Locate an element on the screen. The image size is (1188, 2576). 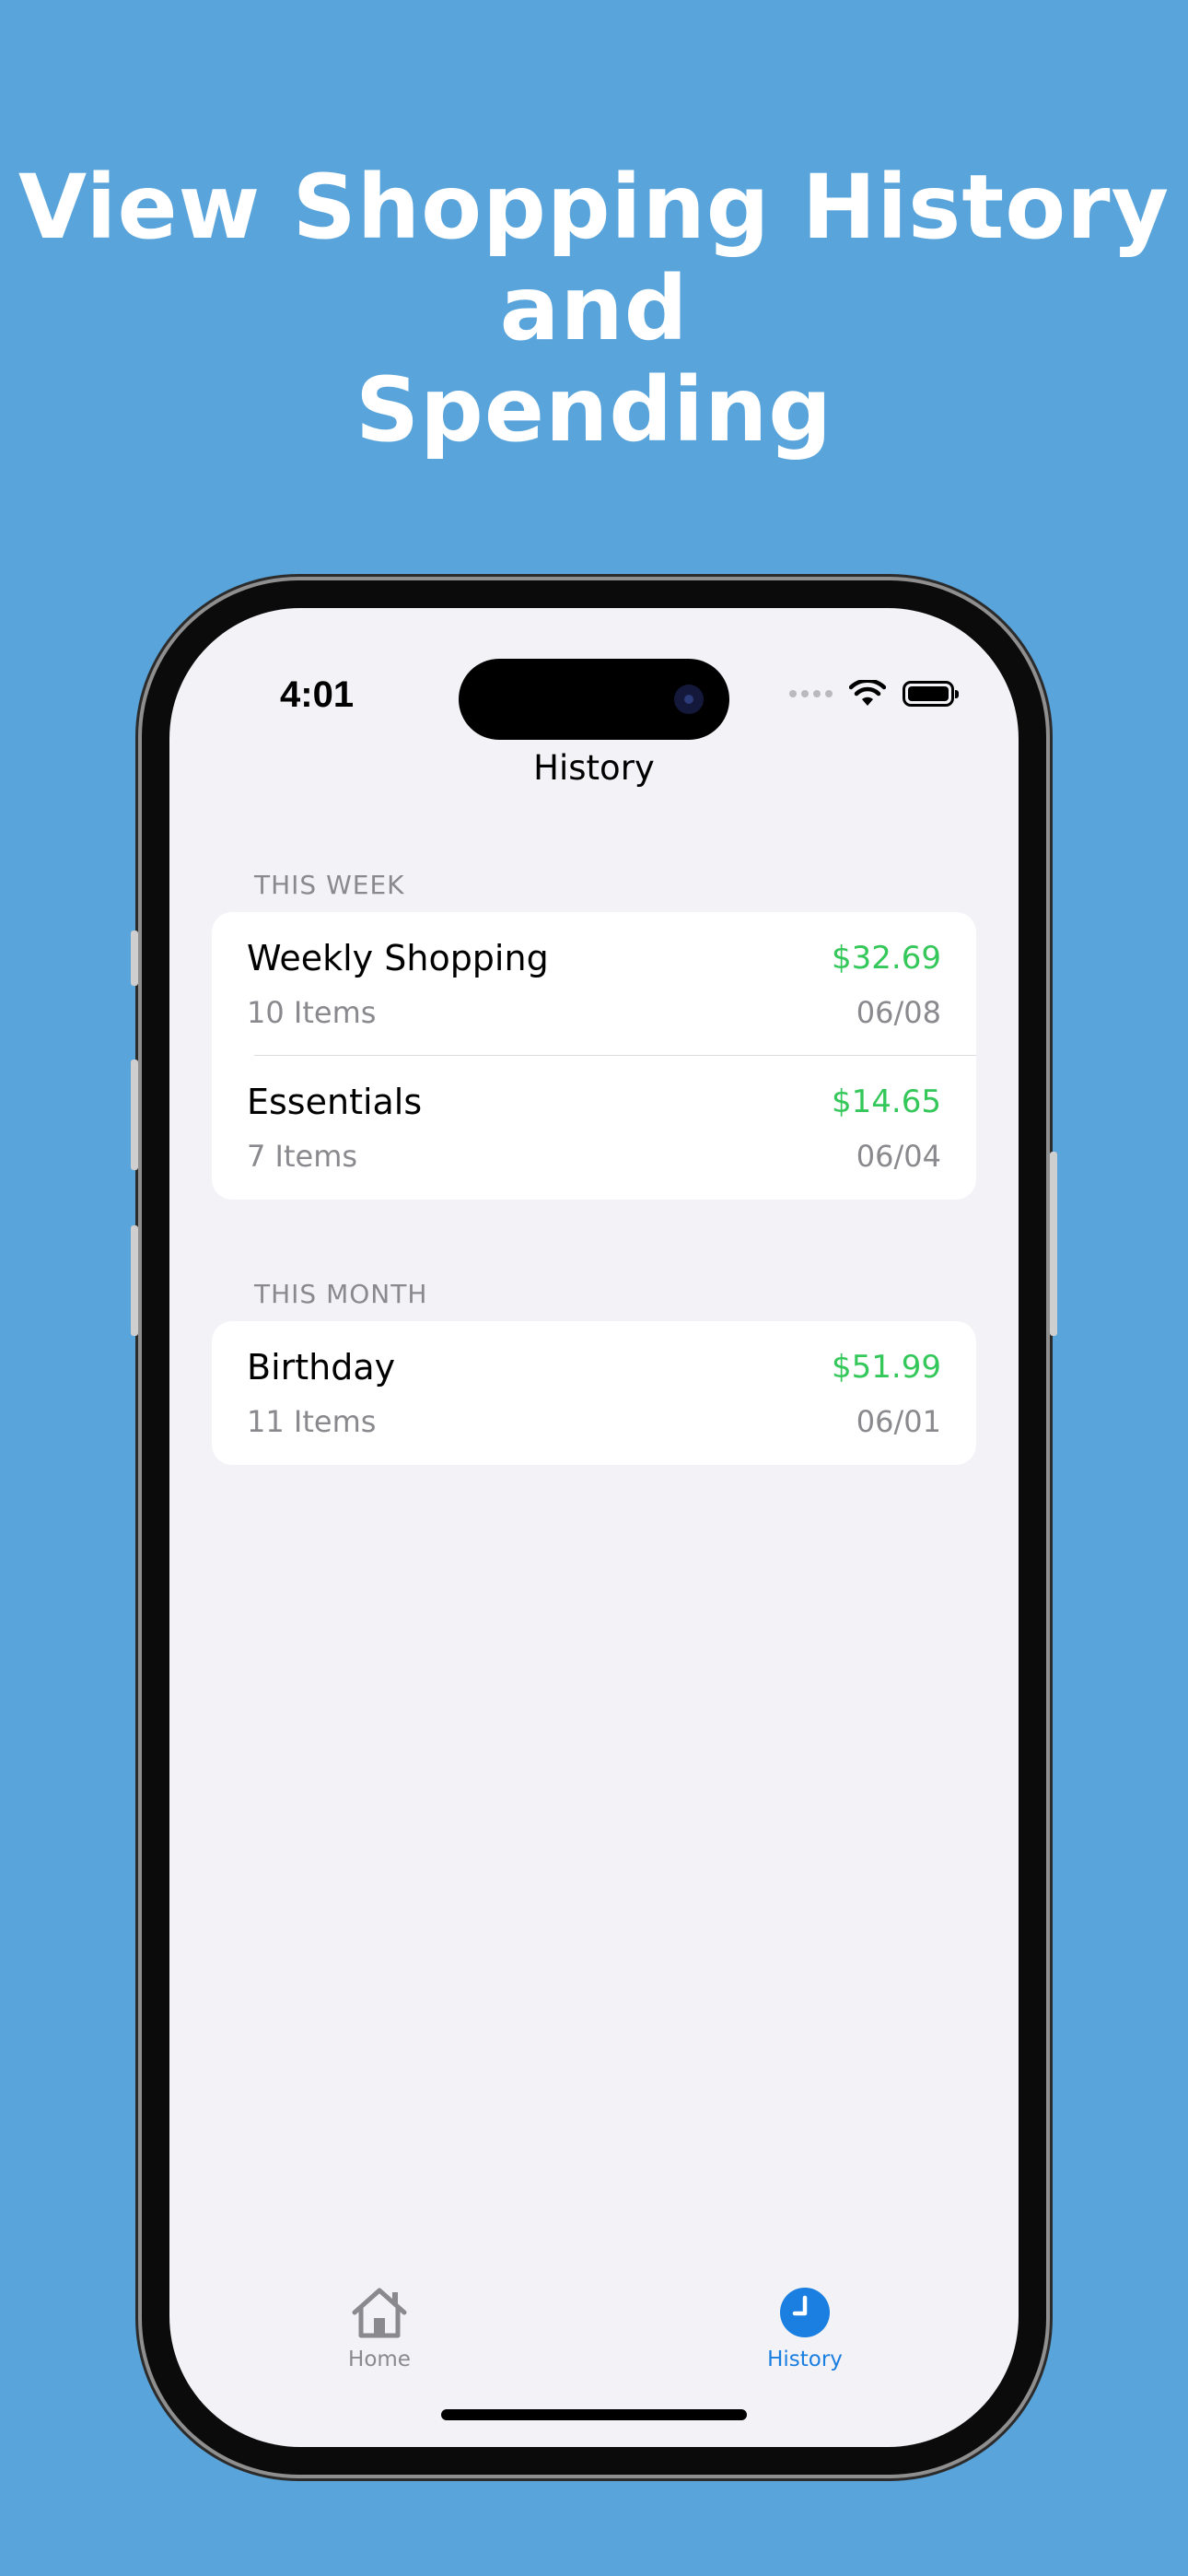
history-row: Birthday $51.99 11 Items 06/01 is located at coordinates (594, 1393).